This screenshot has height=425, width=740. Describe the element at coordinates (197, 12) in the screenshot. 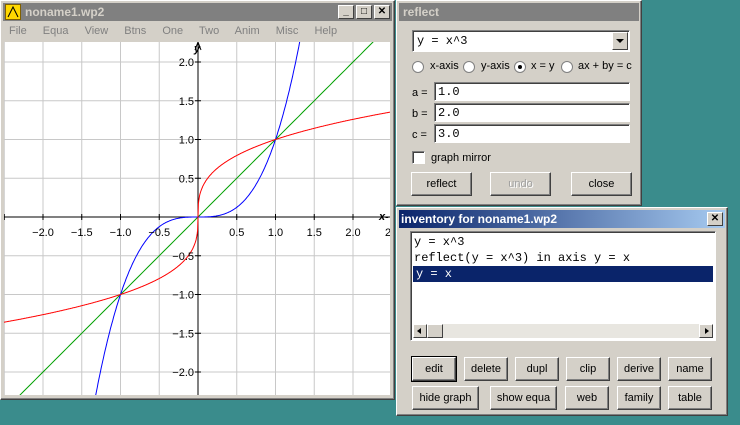

I see `graph-window-titlebar: noname1.wp2 _ □ ✕` at that location.